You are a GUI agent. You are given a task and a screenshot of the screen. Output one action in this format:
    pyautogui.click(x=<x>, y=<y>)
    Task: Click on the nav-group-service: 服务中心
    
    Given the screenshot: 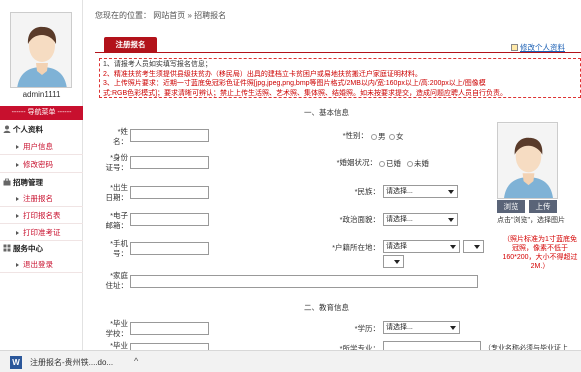 What is the action you would take?
    pyautogui.click(x=41, y=248)
    